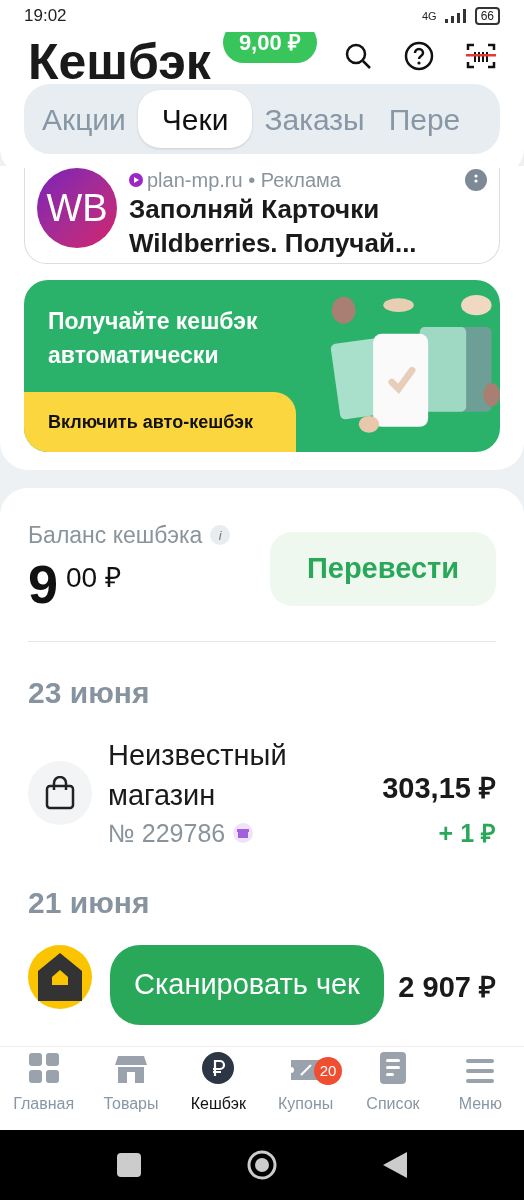  I want to click on grid-icon, so click(43, 1068).